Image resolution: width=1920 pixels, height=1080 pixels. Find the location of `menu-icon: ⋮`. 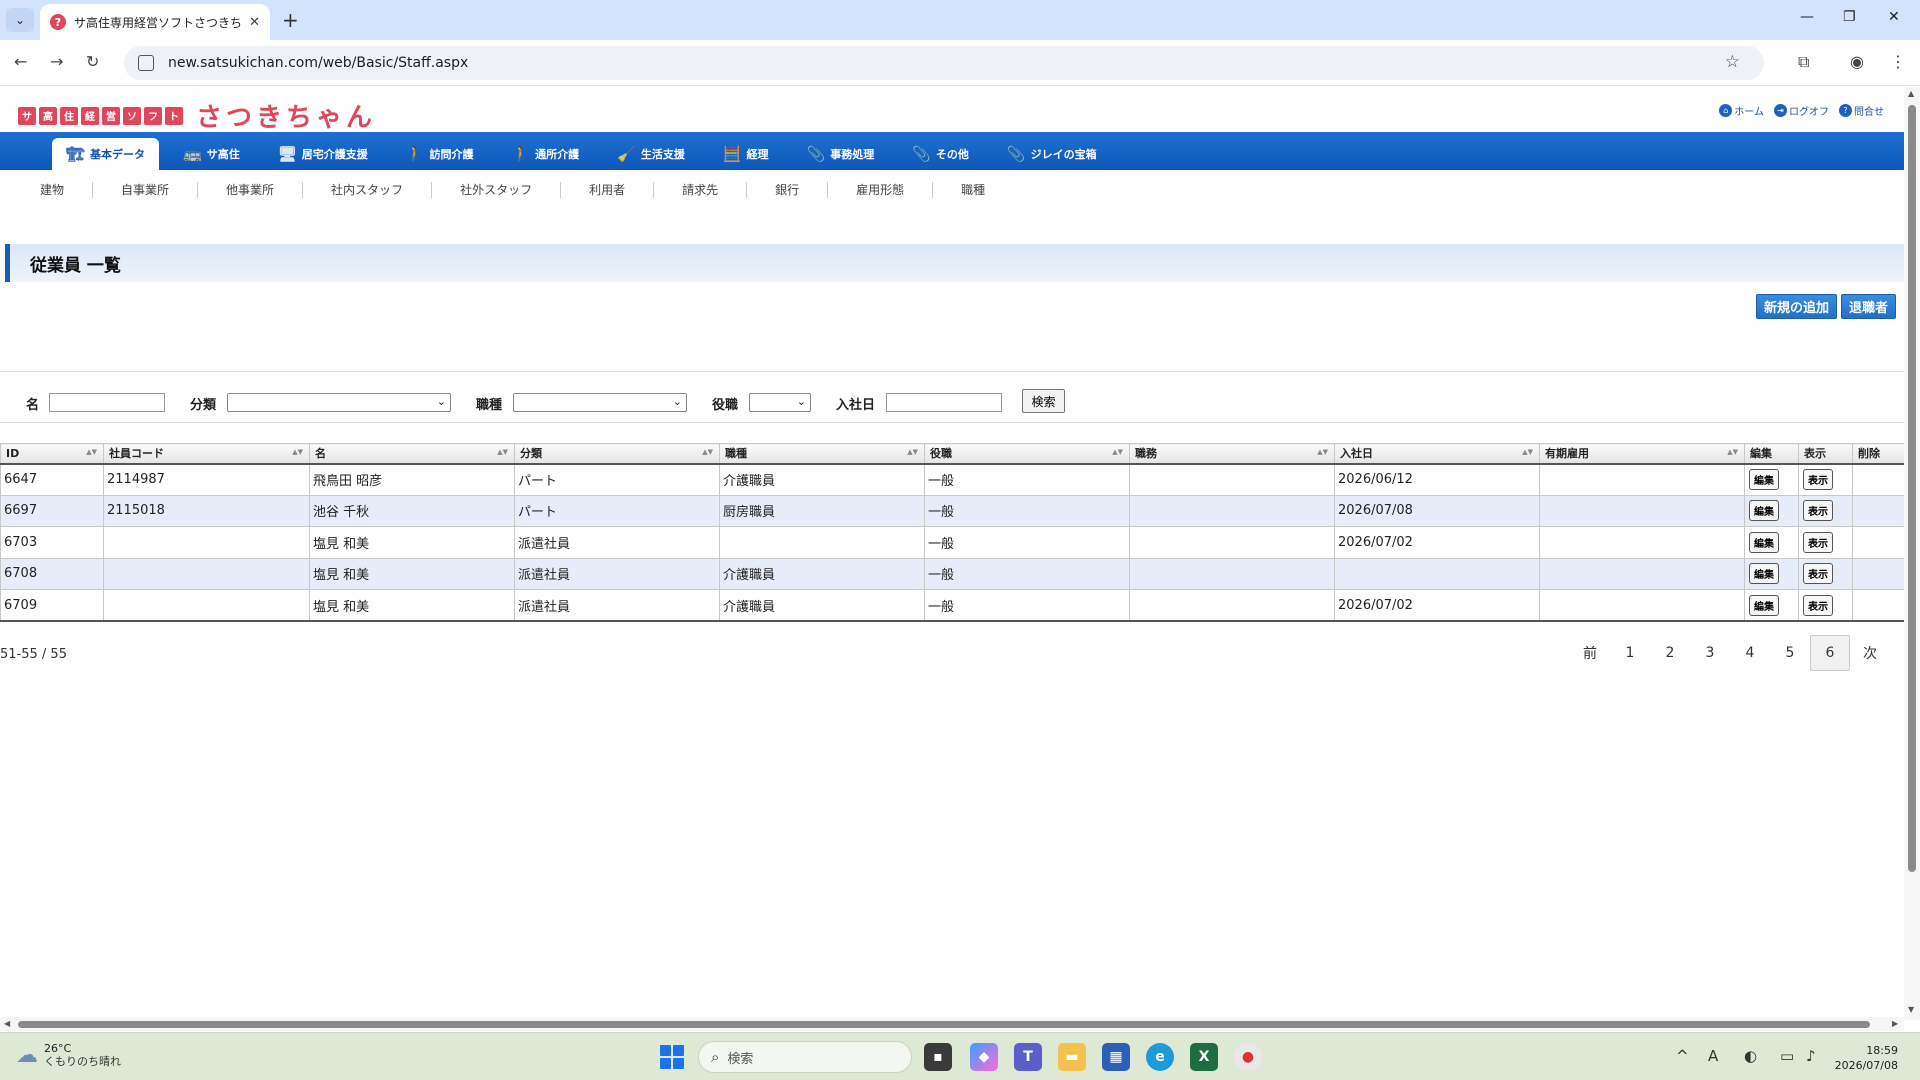

menu-icon: ⋮ is located at coordinates (1898, 61).